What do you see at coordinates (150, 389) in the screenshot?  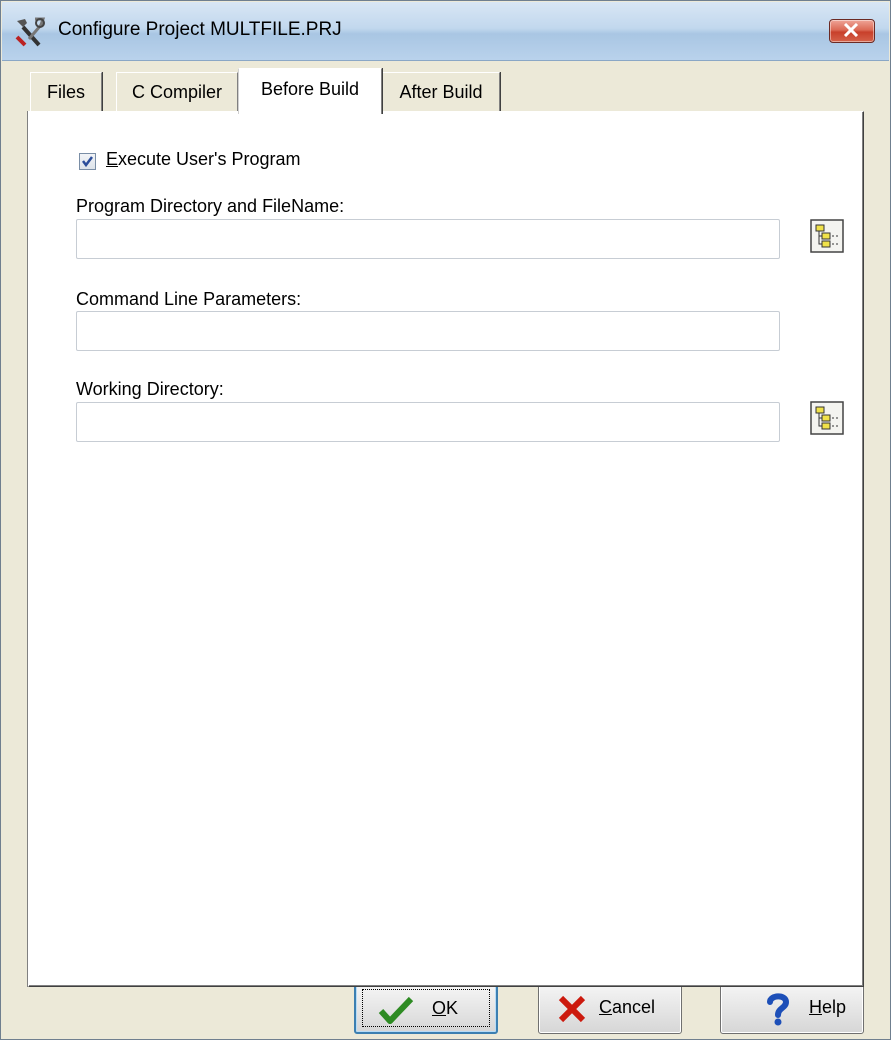 I see `working-dir-label: Working Directory:` at bounding box center [150, 389].